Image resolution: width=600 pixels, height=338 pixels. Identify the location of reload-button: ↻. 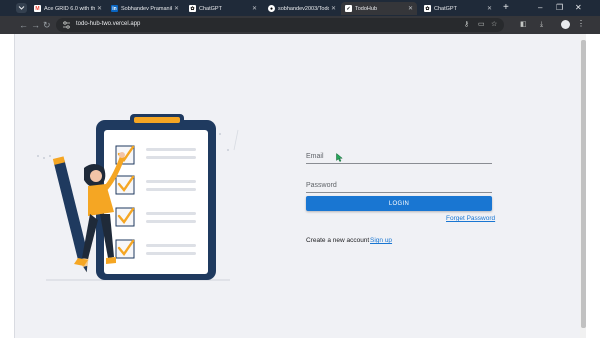
(47, 25).